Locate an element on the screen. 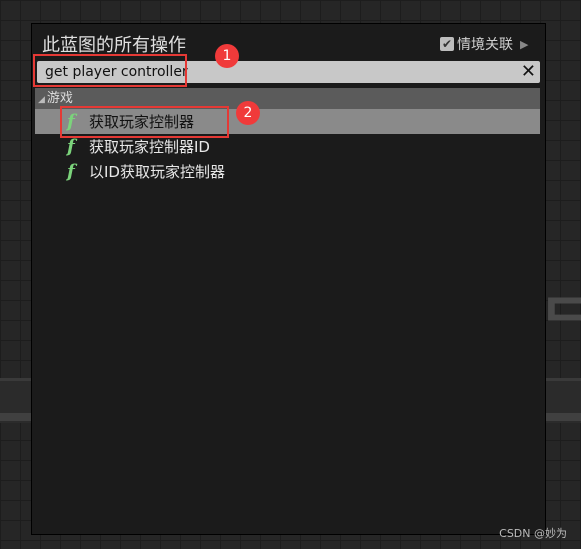 The image size is (581, 549). context-sensitive-toggle: ✔ 情境关联 ▶ is located at coordinates (484, 44).